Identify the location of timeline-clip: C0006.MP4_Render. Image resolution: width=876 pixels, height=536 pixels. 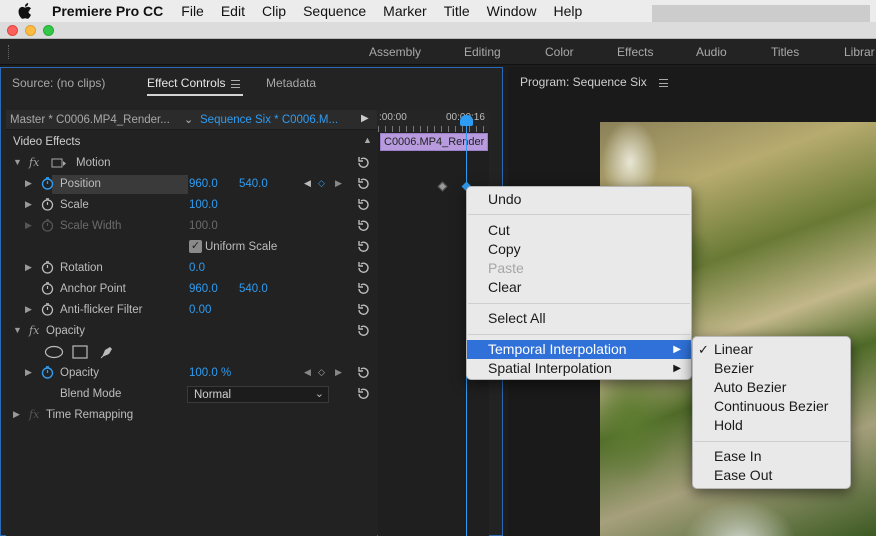
(434, 142).